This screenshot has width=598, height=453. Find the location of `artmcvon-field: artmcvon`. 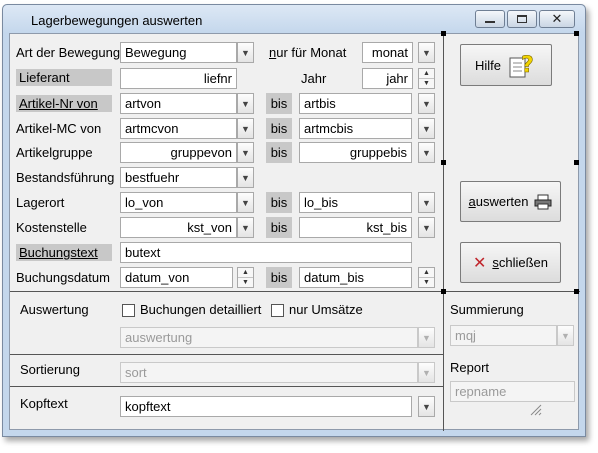

artmcvon-field: artmcvon is located at coordinates (178, 128).